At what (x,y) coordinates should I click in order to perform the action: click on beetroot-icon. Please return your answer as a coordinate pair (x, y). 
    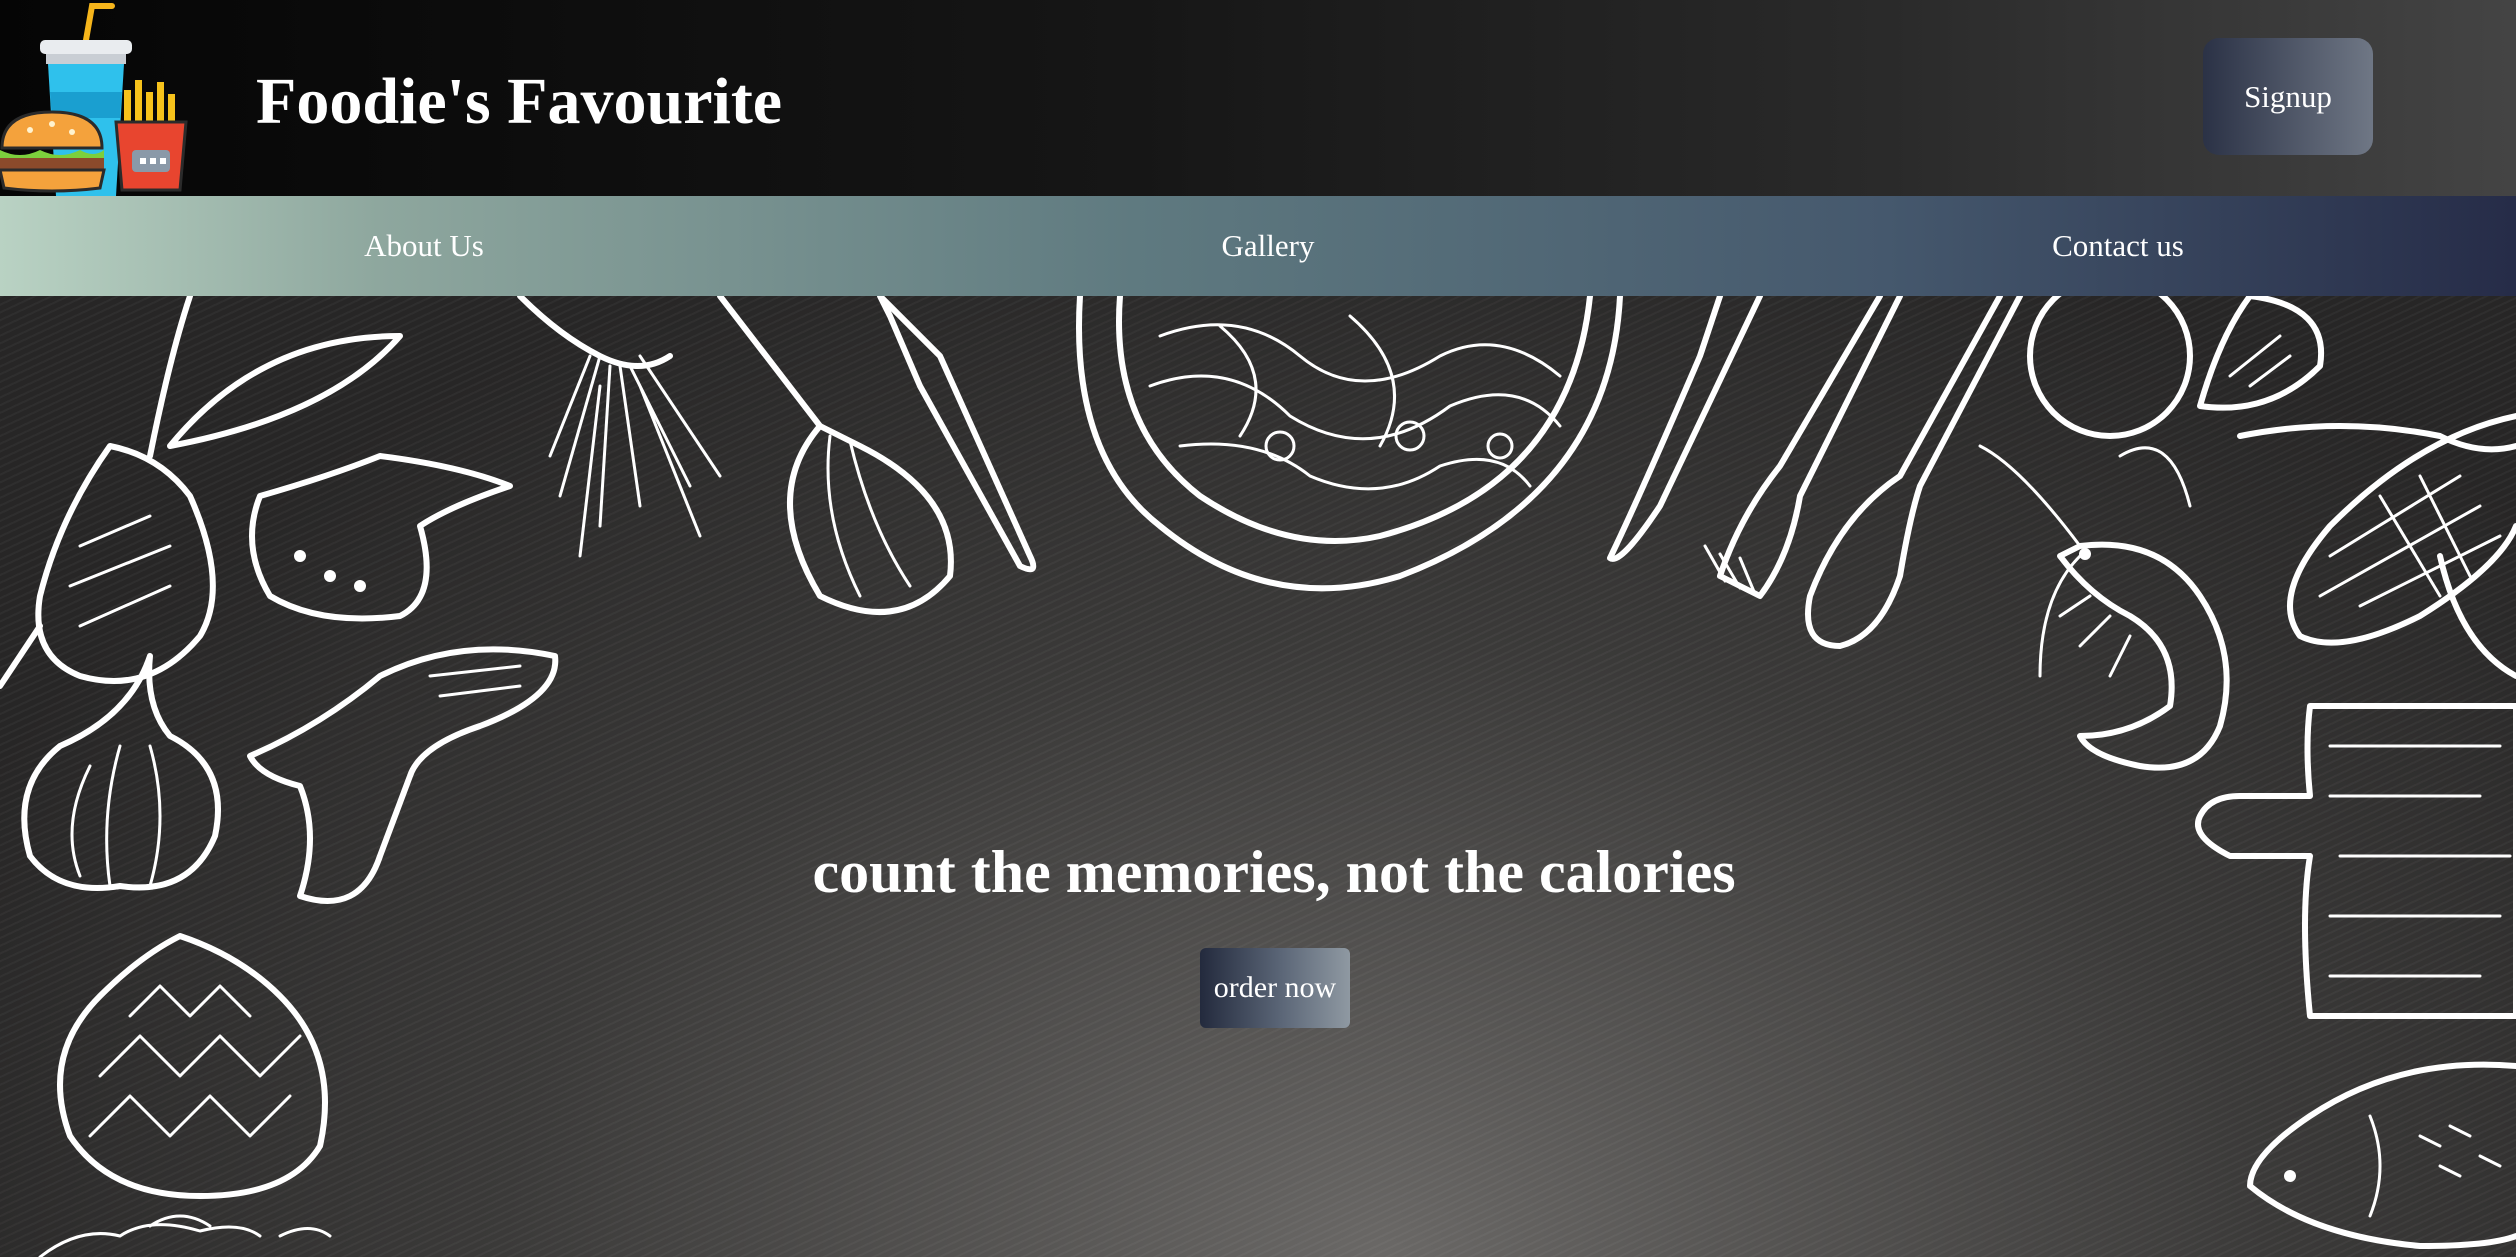
    Looking at the image, I should click on (201, 492).